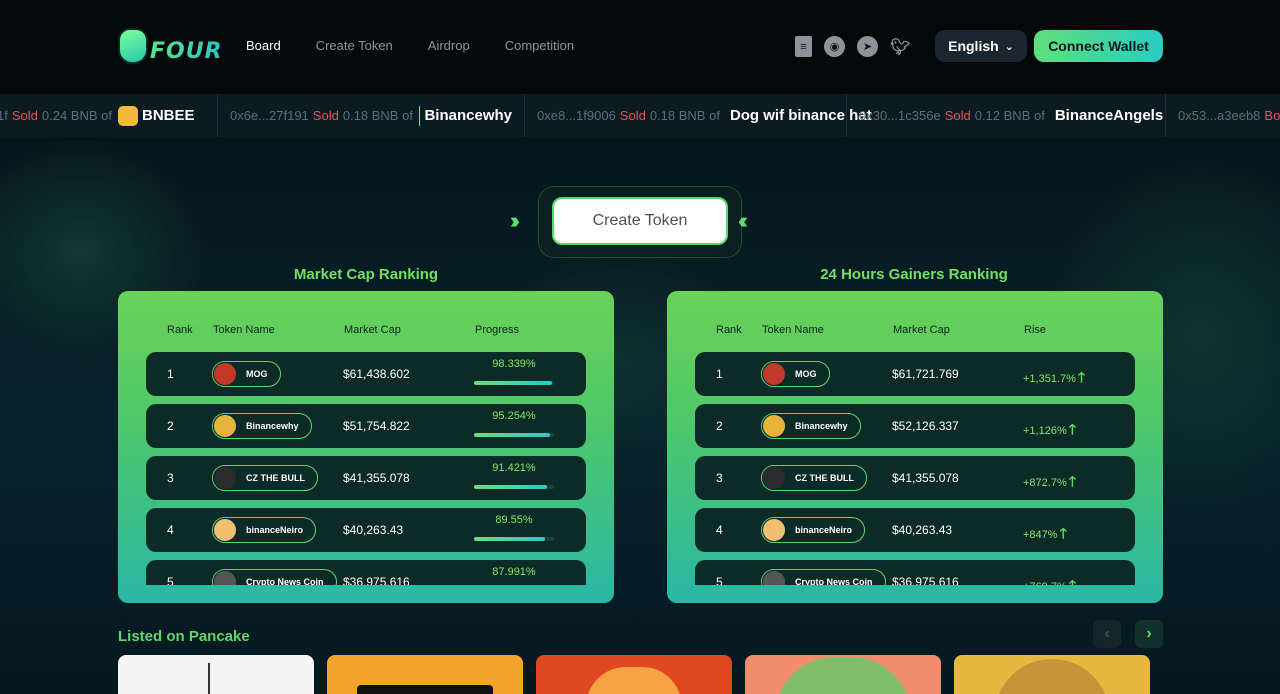 The height and width of the screenshot is (694, 1280). I want to click on document-icon: ≡, so click(803, 46).